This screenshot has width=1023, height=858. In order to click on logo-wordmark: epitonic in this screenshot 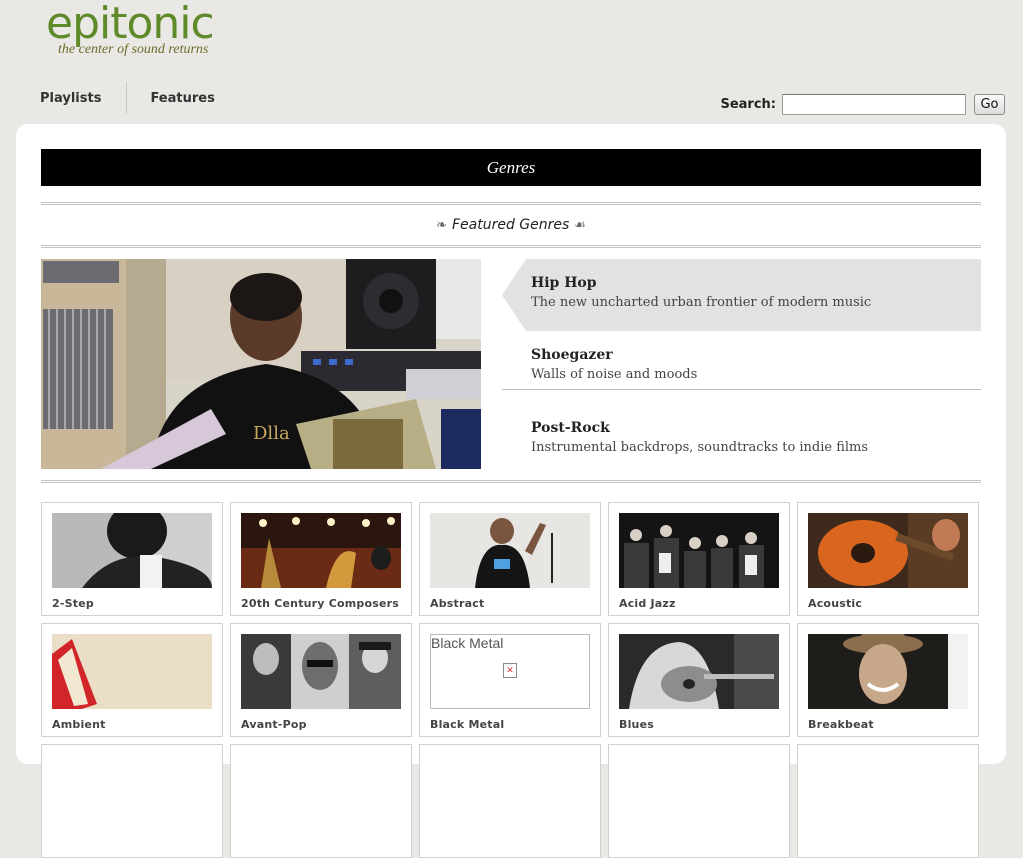, I will do `click(130, 24)`.